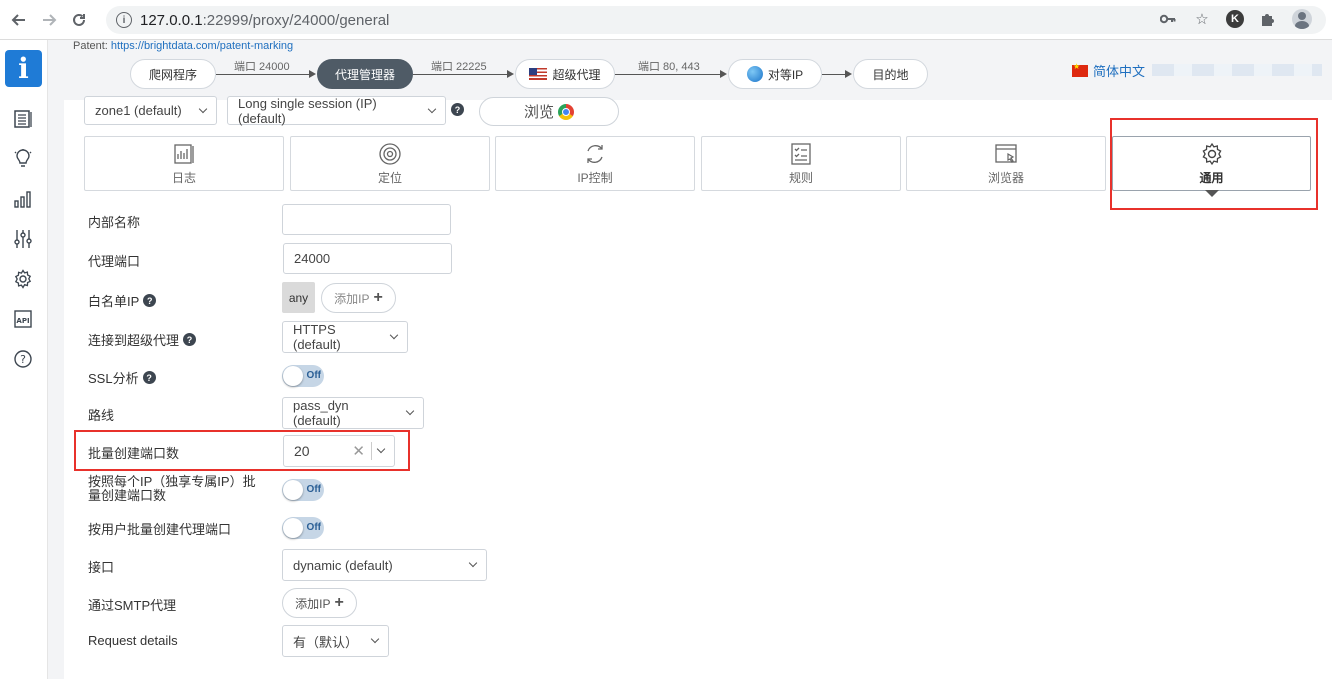 Image resolution: width=1332 pixels, height=679 pixels. What do you see at coordinates (775, 74) in the screenshot?
I see `pipeline-node-peer-ip: 对等IP` at bounding box center [775, 74].